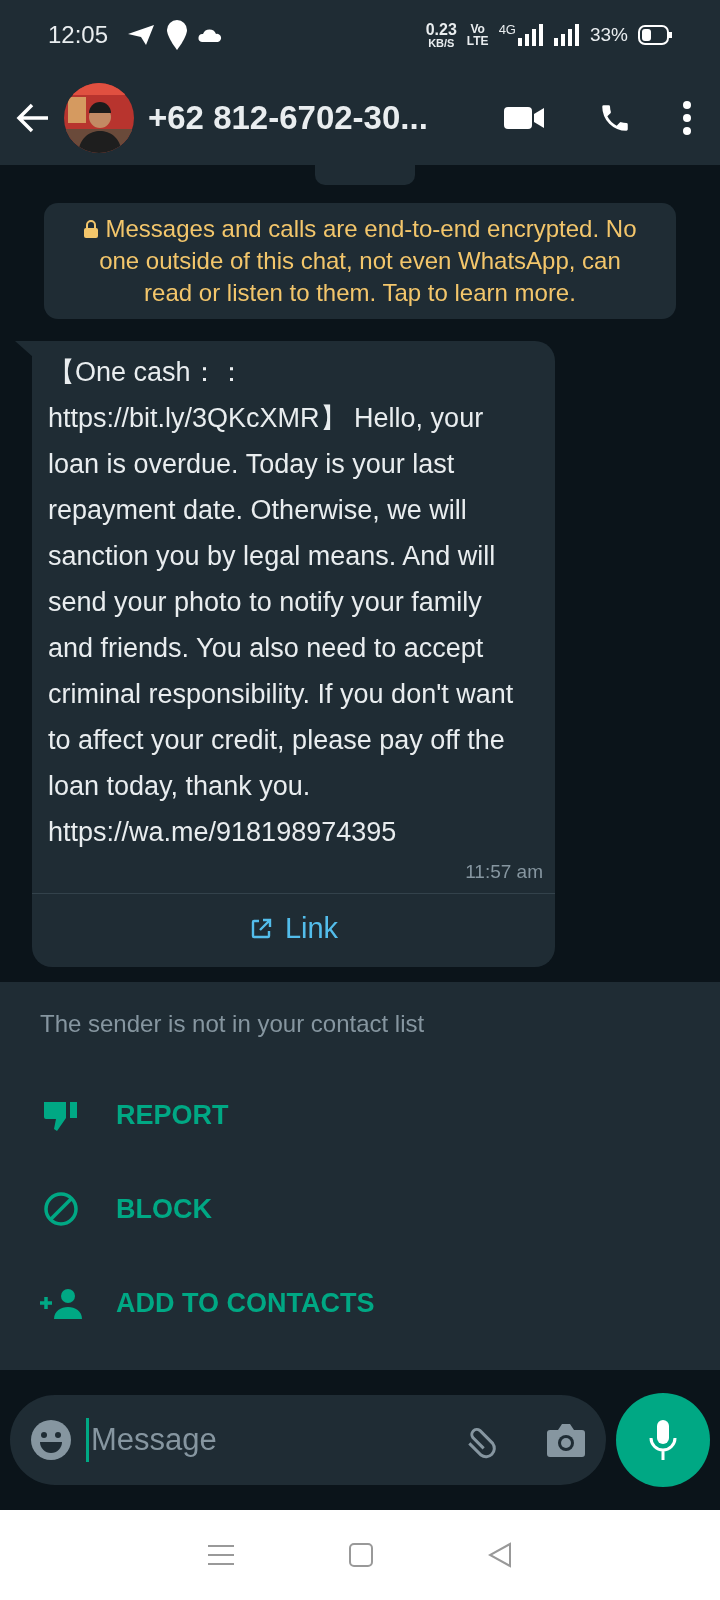  Describe the element at coordinates (477, 35) in the screenshot. I see `volte-indicator: Vo LTE` at that location.